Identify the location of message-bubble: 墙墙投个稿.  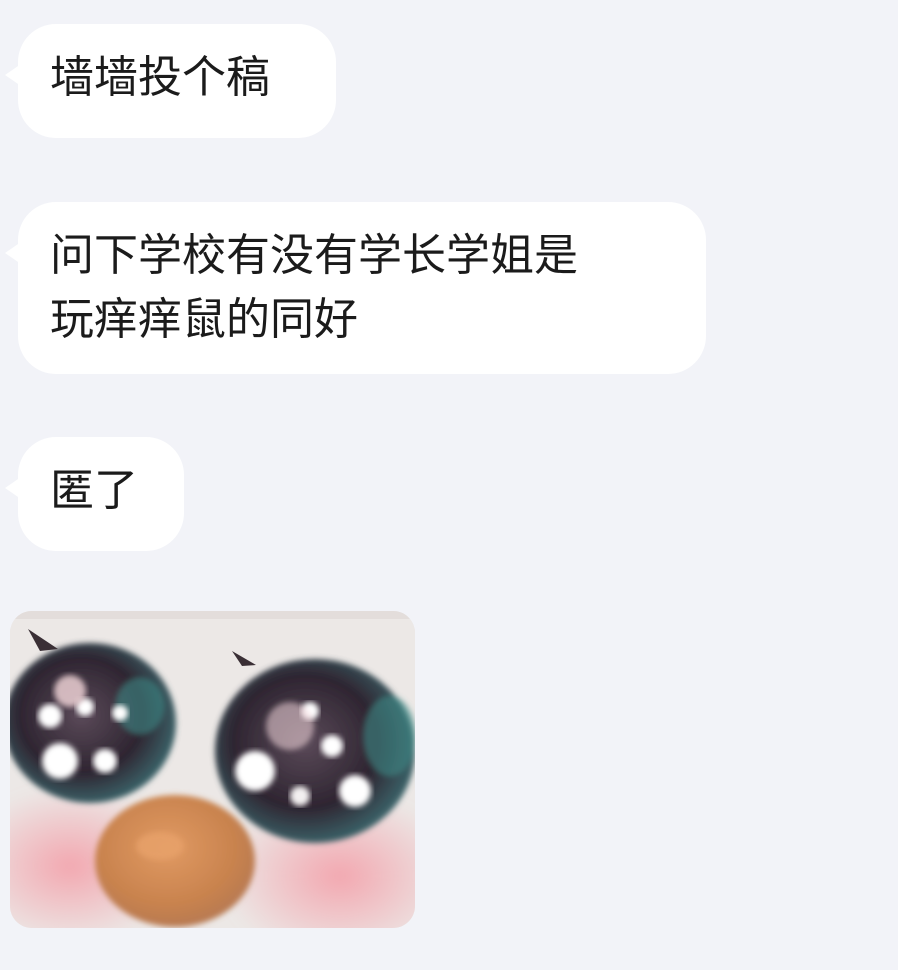
(170, 81).